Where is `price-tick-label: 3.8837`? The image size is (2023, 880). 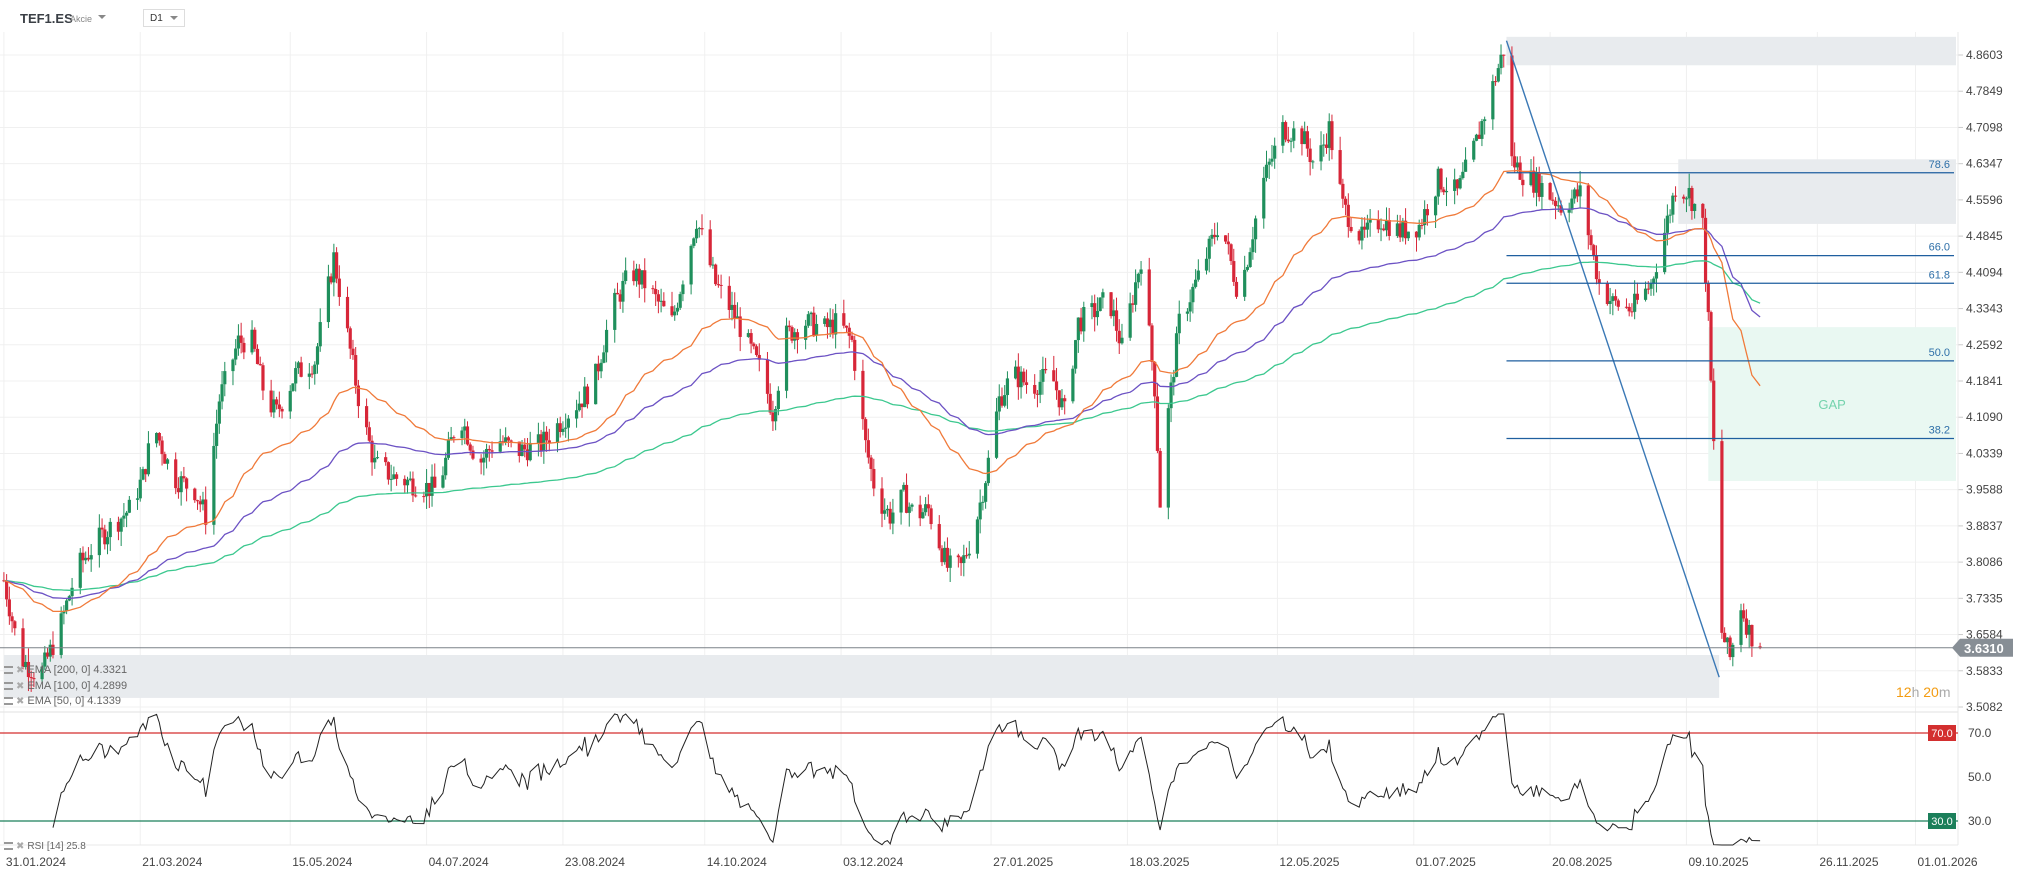
price-tick-label: 3.8837 is located at coordinates (1984, 526).